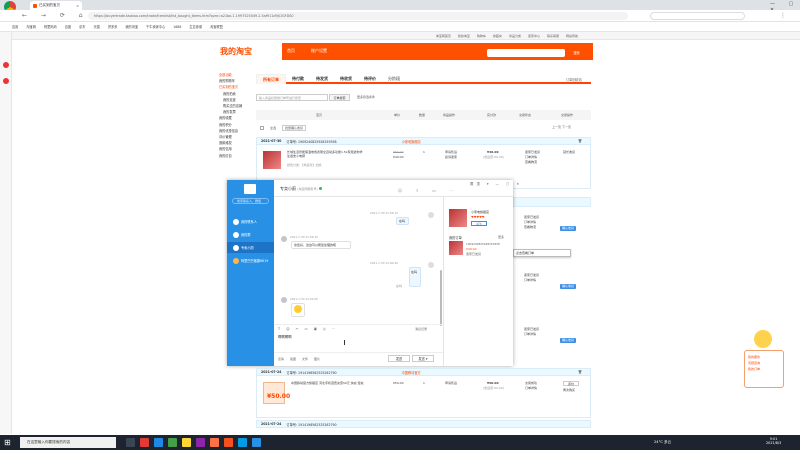  Describe the element at coordinates (250, 221) in the screenshot. I see `contact-item: 我的联系人` at that location.